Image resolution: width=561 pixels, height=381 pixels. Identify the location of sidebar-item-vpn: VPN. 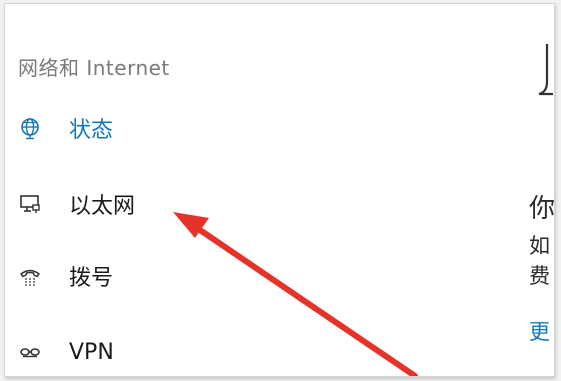
(167, 352).